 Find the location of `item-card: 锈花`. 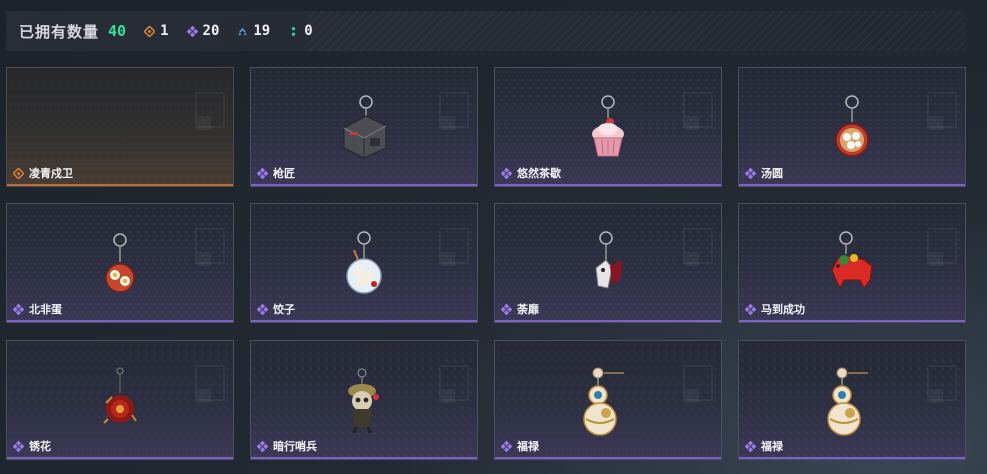

item-card: 锈花 is located at coordinates (120, 400).